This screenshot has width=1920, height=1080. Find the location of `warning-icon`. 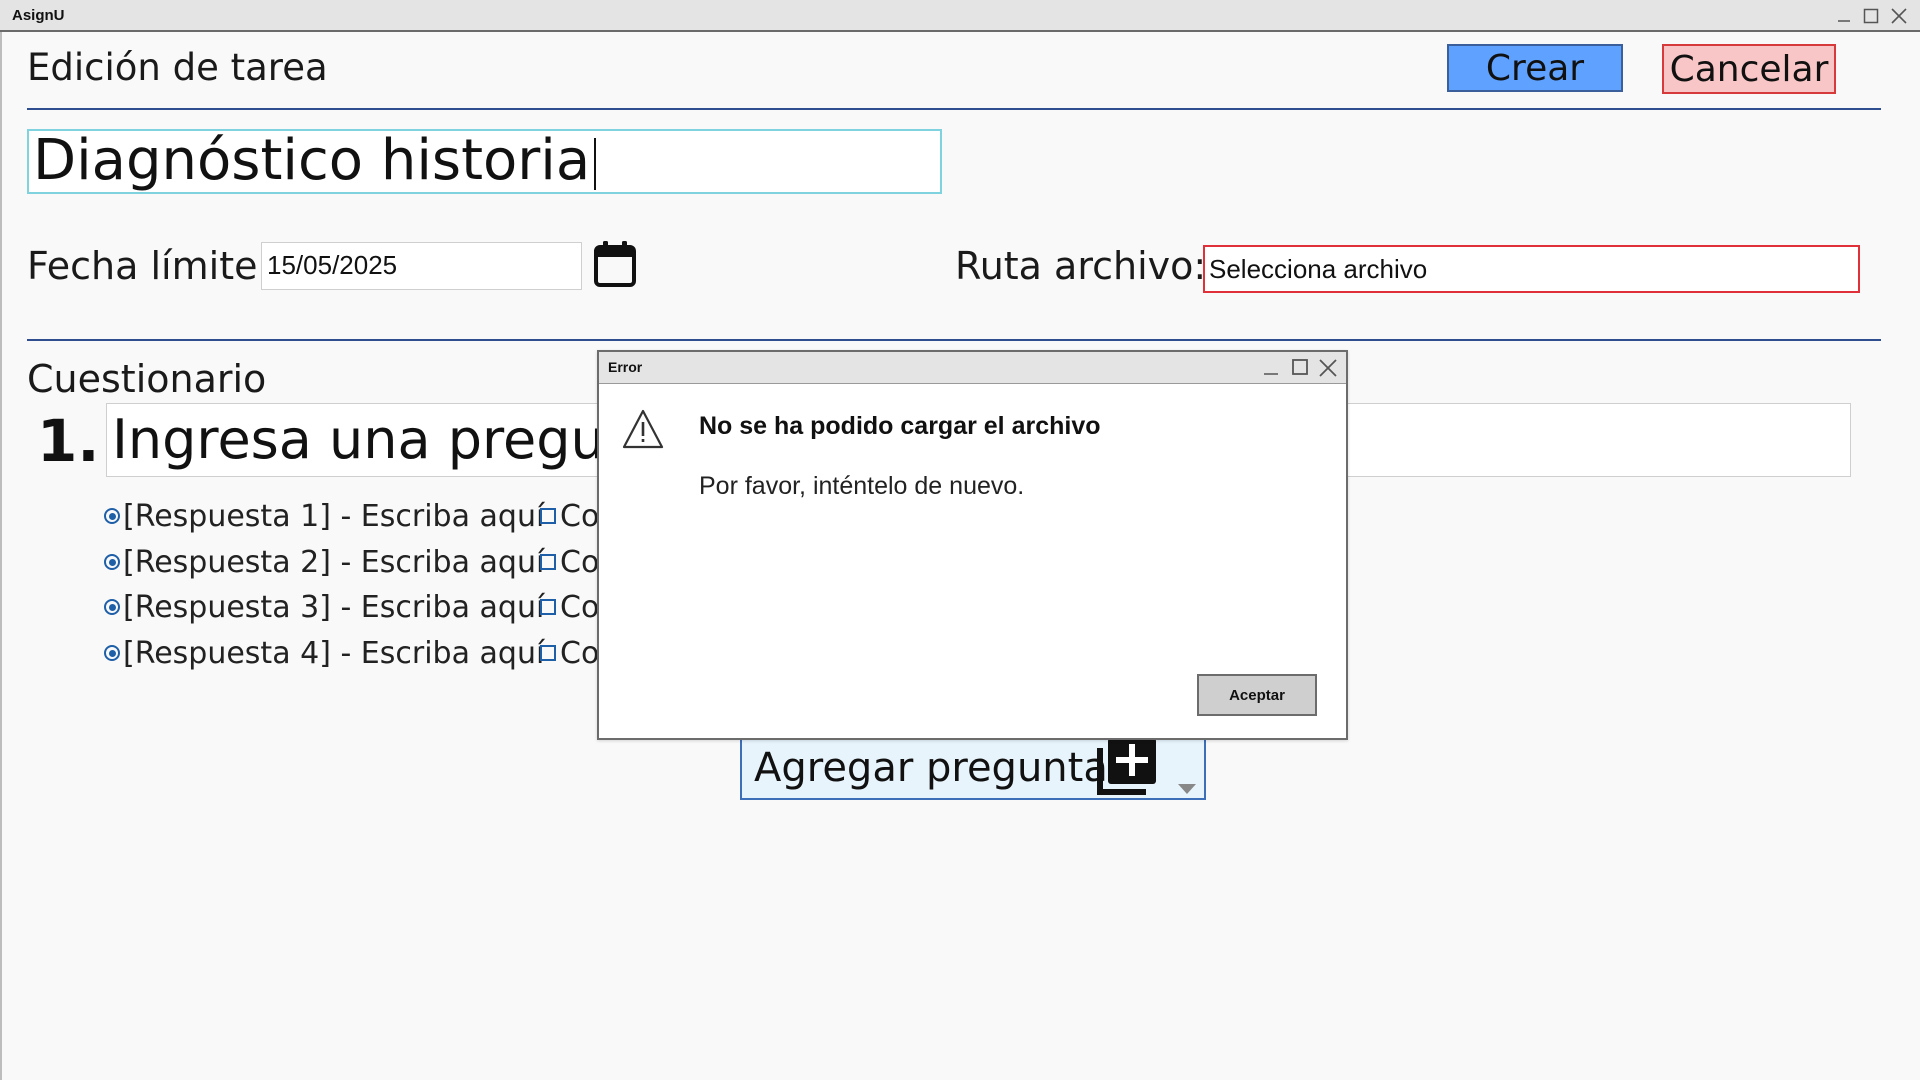

warning-icon is located at coordinates (643, 431).